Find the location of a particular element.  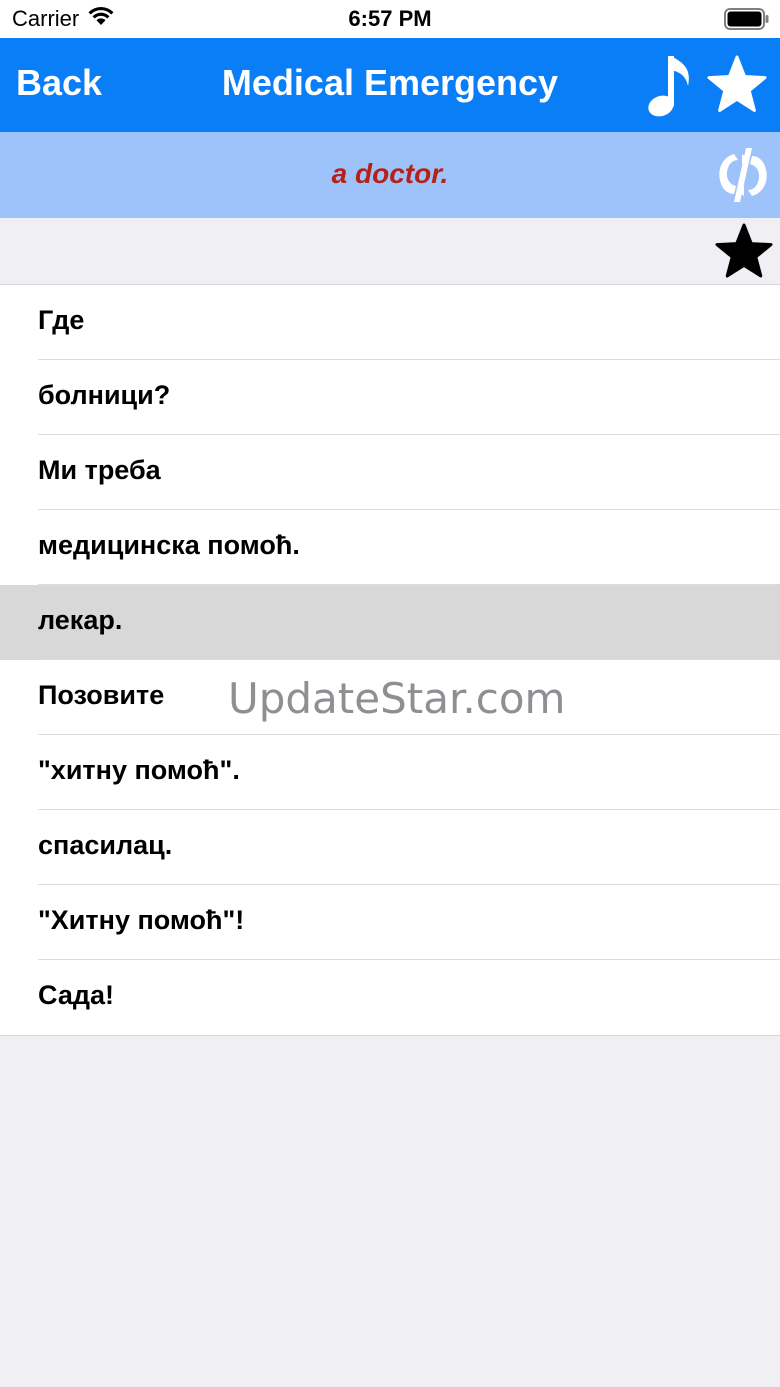

phrase-text: "Хитну помоћ"! is located at coordinates (141, 920).